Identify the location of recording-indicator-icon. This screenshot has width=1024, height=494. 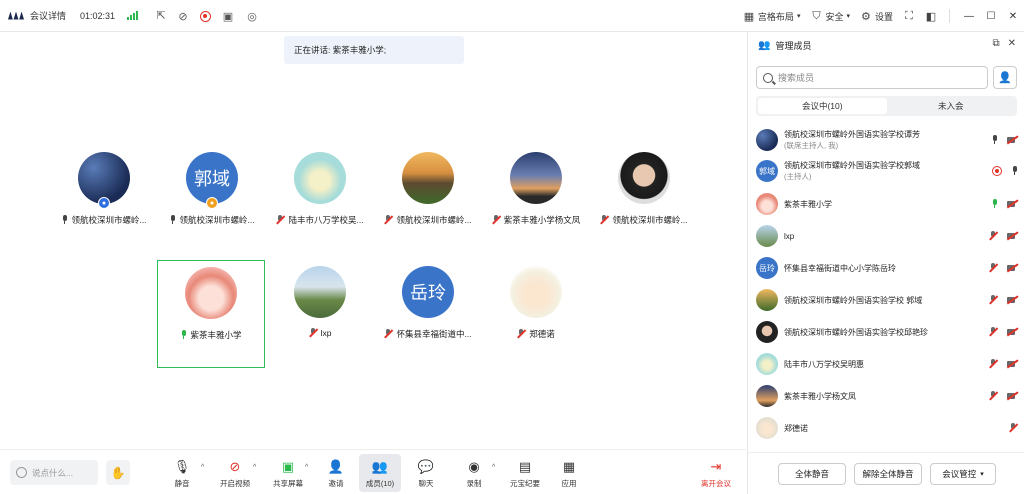
(205, 16).